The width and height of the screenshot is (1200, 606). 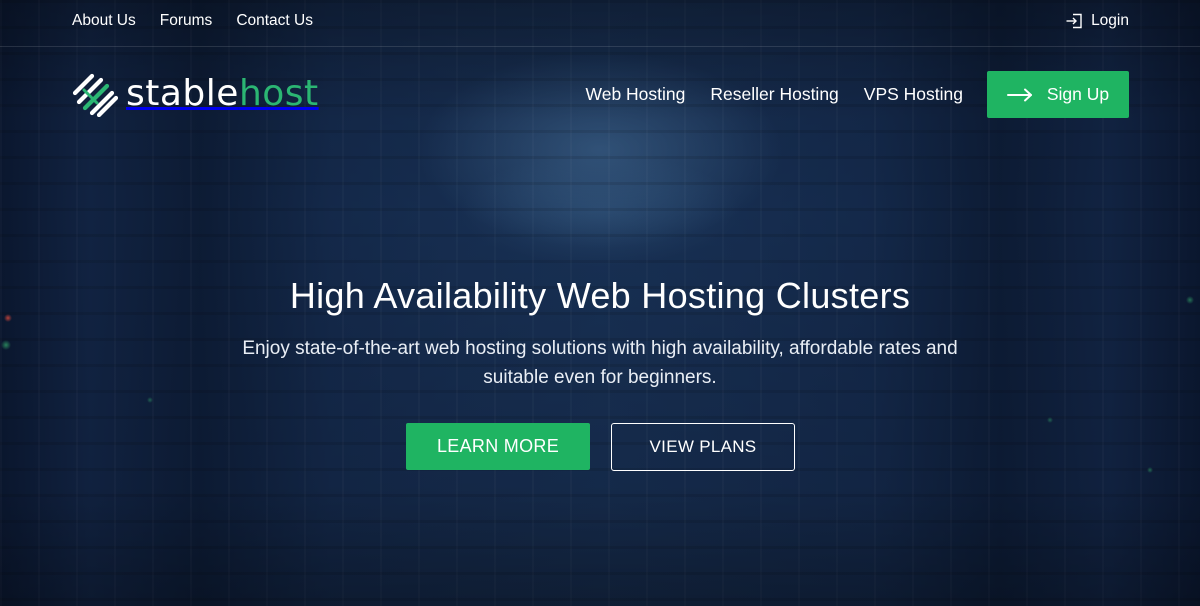 What do you see at coordinates (636, 94) in the screenshot?
I see `nav-web-hosting: Web Hosting` at bounding box center [636, 94].